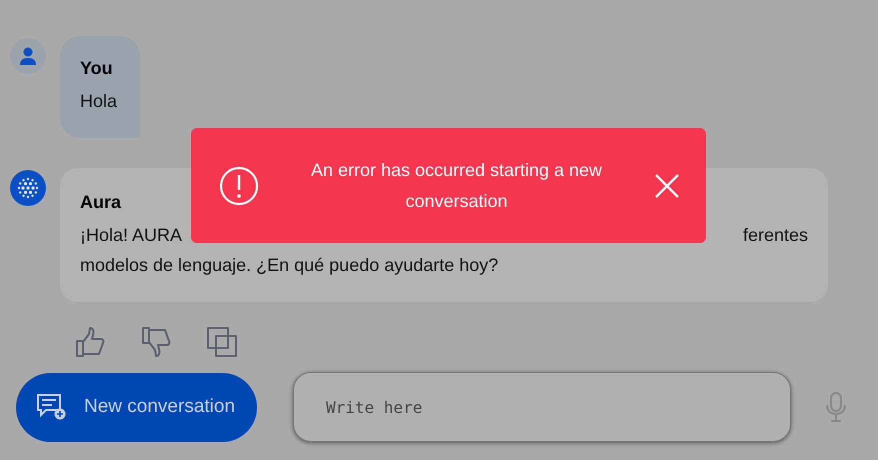  I want to click on message-author: Aura, so click(101, 202).